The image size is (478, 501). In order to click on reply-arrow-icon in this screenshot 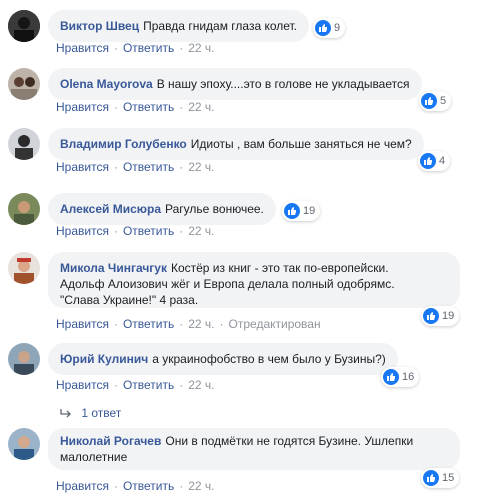, I will do `click(65, 413)`.